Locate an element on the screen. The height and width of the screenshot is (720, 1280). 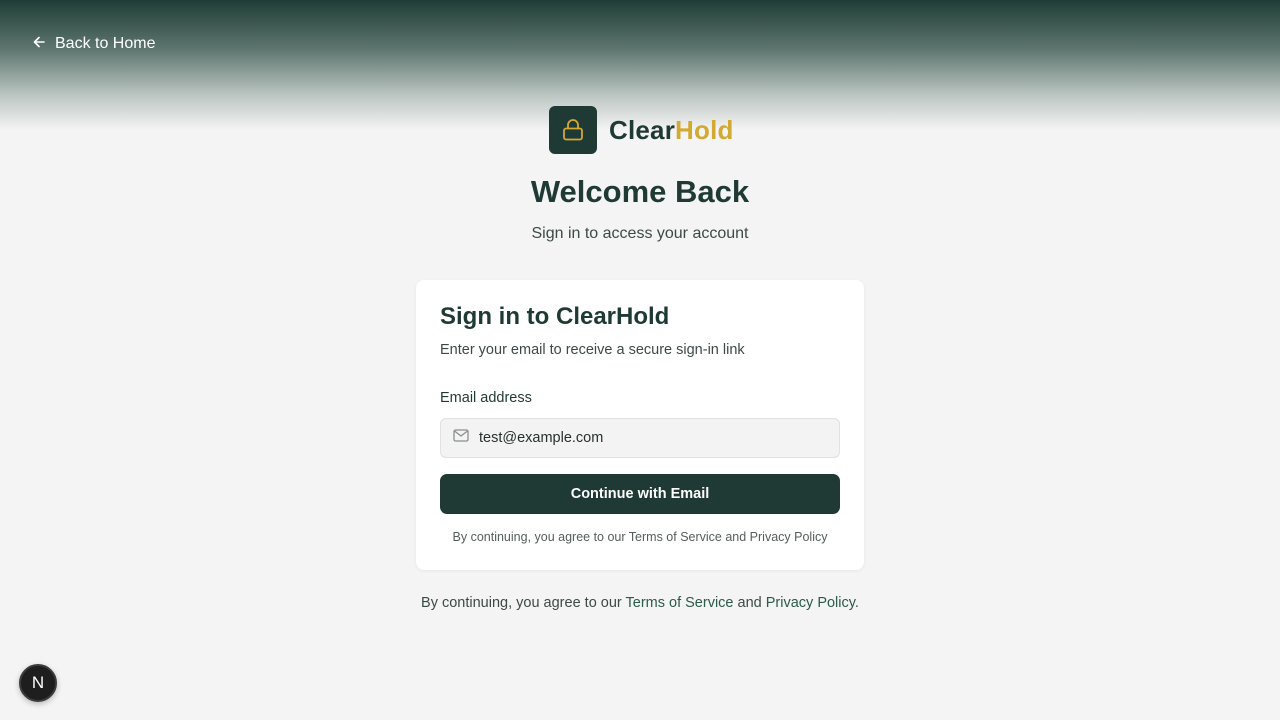
brand-name: ClearHold is located at coordinates (671, 130).